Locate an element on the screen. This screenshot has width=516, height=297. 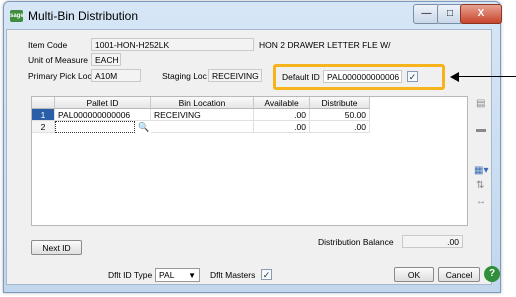
distribution-balance-label: Distribution Balance is located at coordinates (356, 242).